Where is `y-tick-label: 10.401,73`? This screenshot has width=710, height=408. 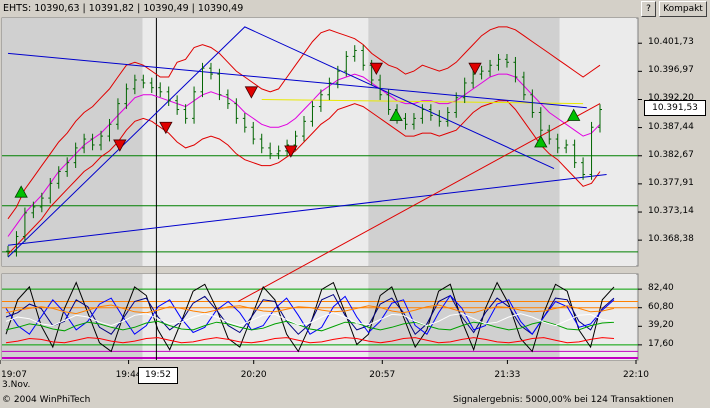
y-tick-label: 10.401,73 is located at coordinates (671, 42).